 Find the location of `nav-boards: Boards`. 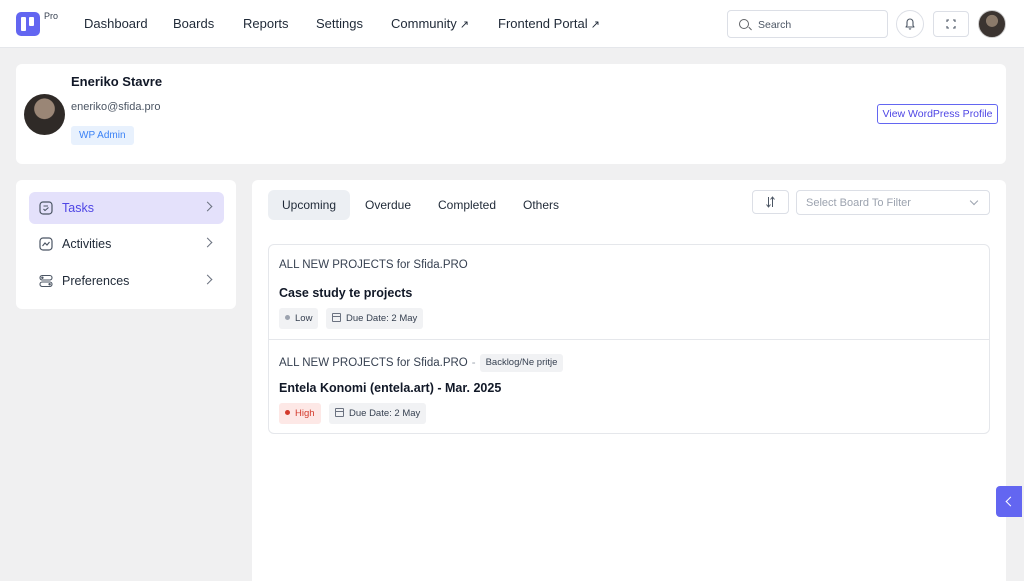

nav-boards: Boards is located at coordinates (193, 23).